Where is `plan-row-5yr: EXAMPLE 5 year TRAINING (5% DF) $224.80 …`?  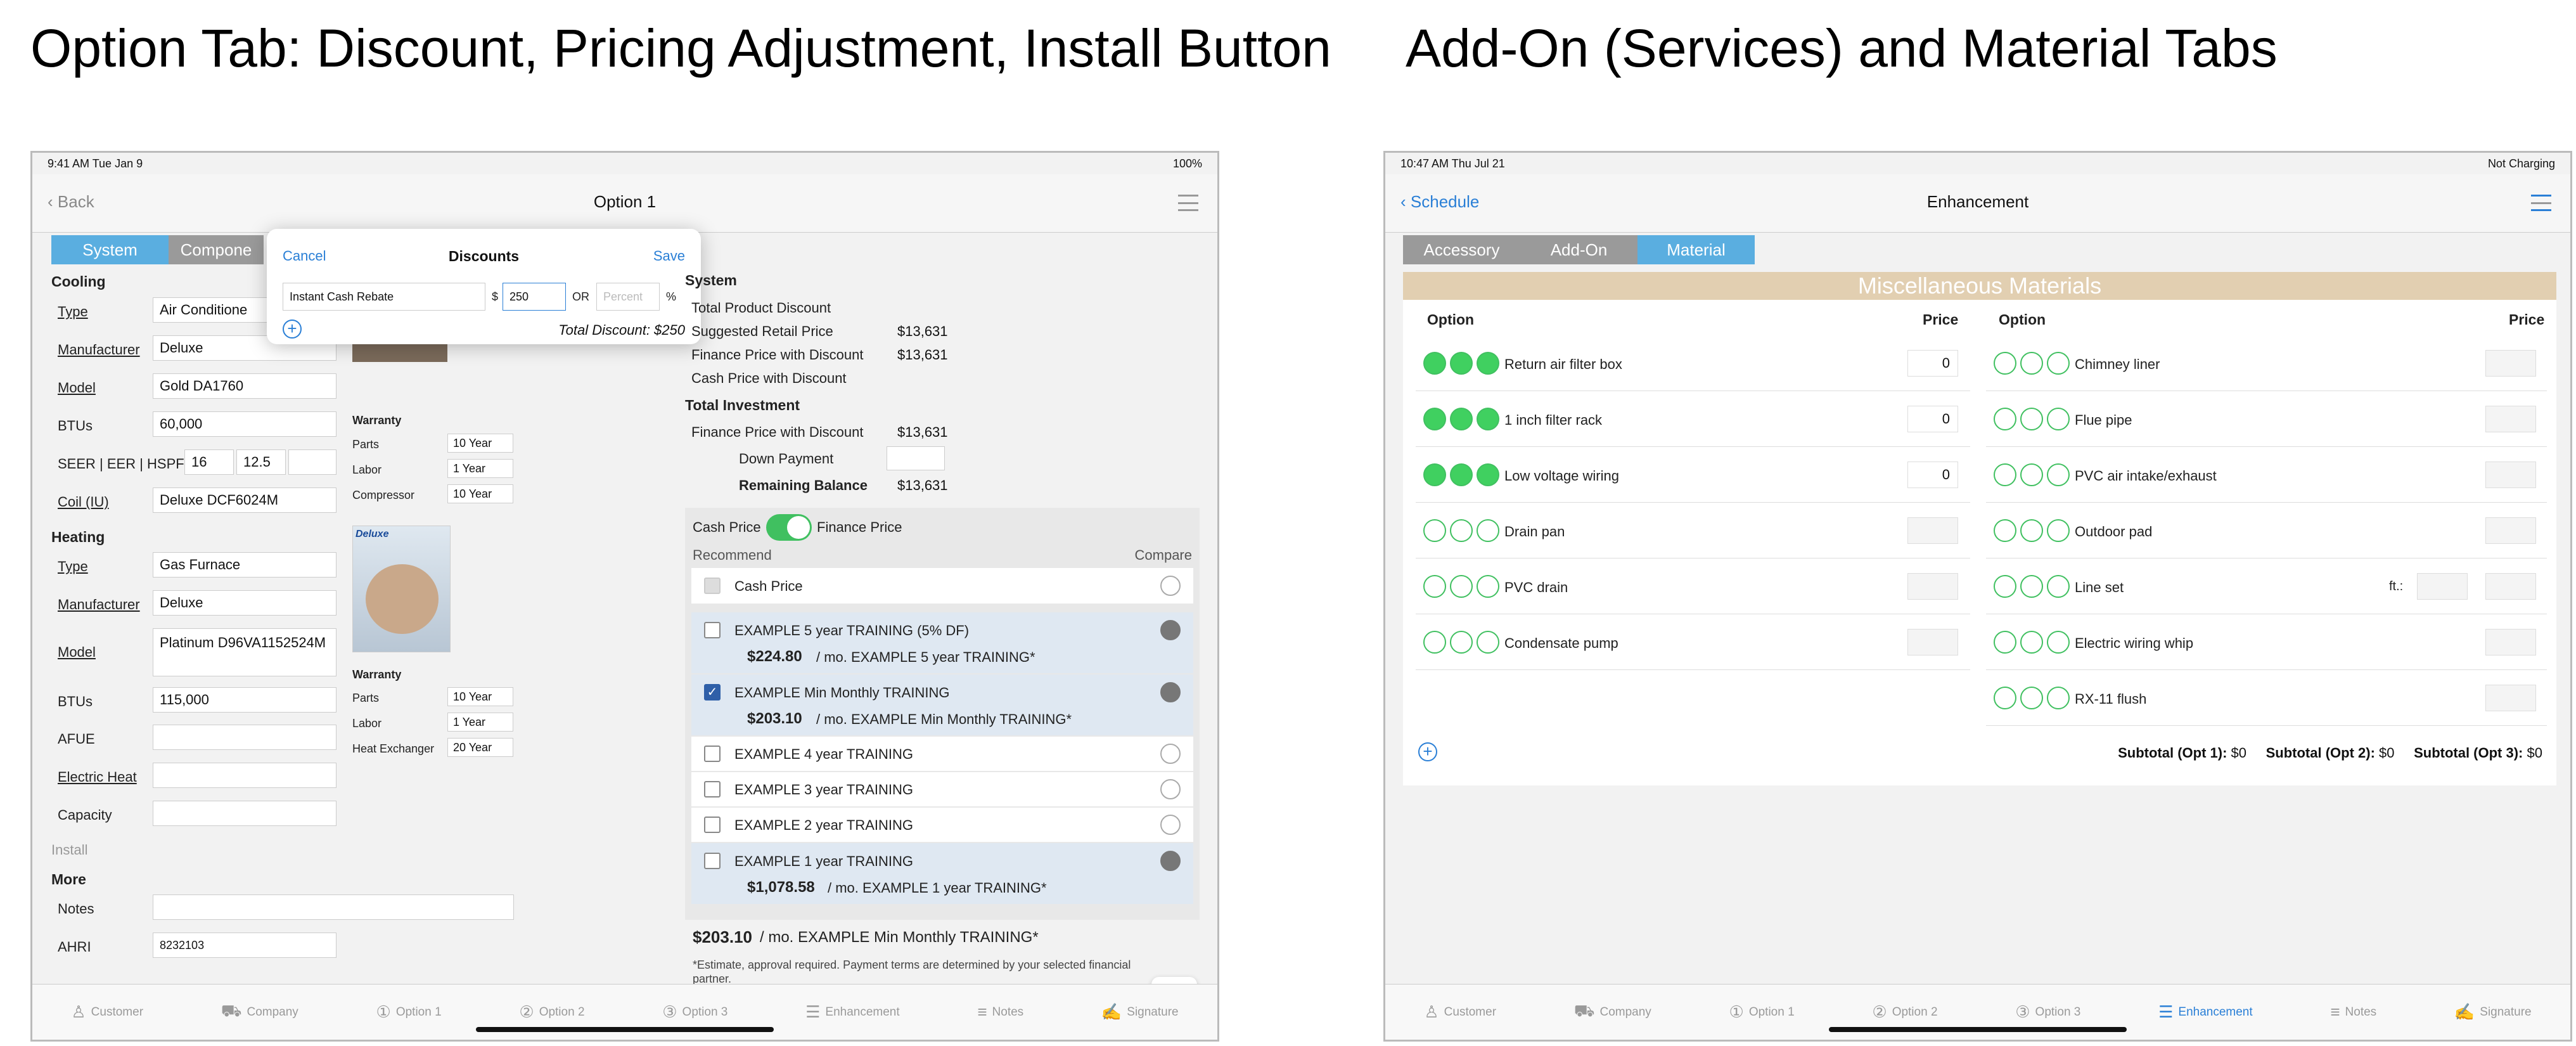 plan-row-5yr: EXAMPLE 5 year TRAINING (5% DF) $224.80 … is located at coordinates (942, 642).